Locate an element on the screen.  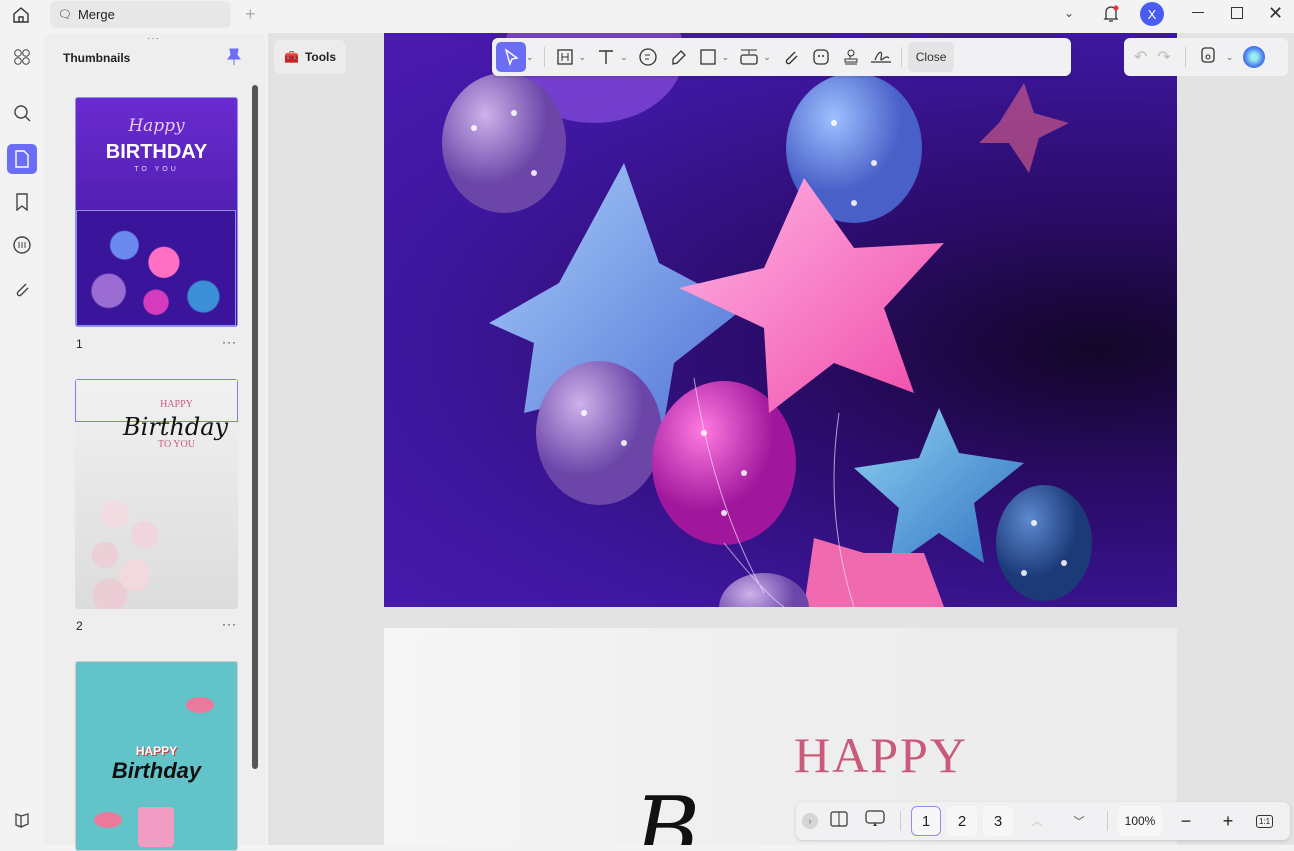
select-tool is located at coordinates (511, 57).